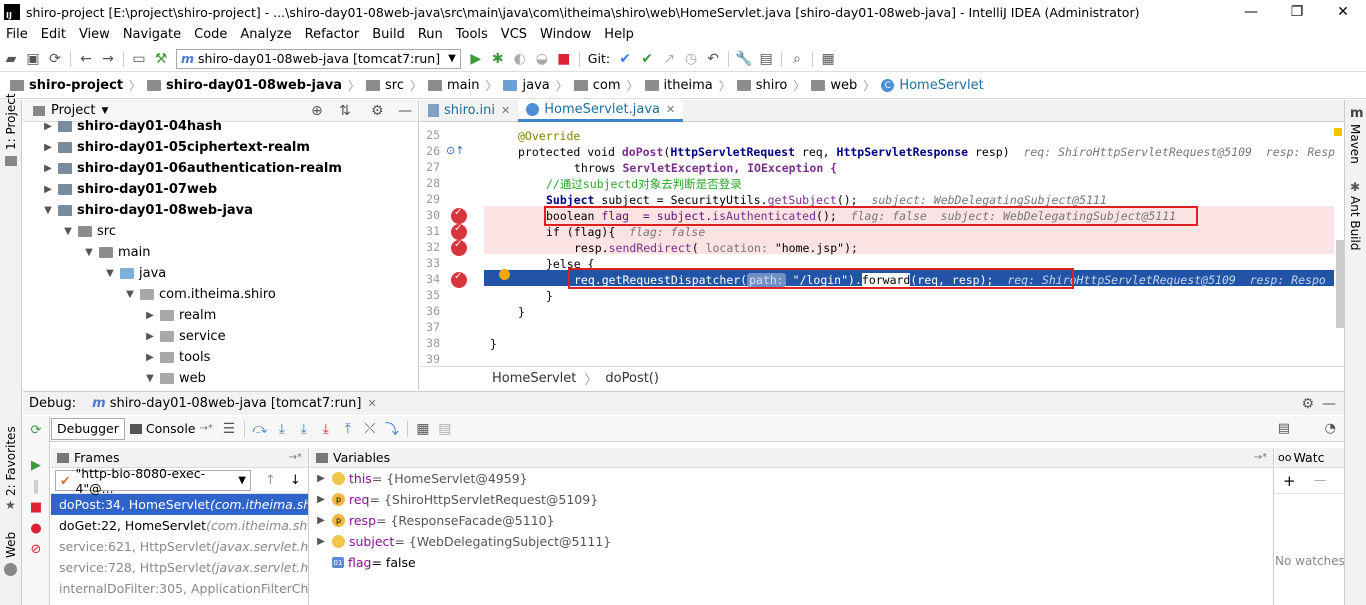 This screenshot has width=1366, height=605. Describe the element at coordinates (33, 59) in the screenshot. I see `save-all-icon: ▣` at that location.